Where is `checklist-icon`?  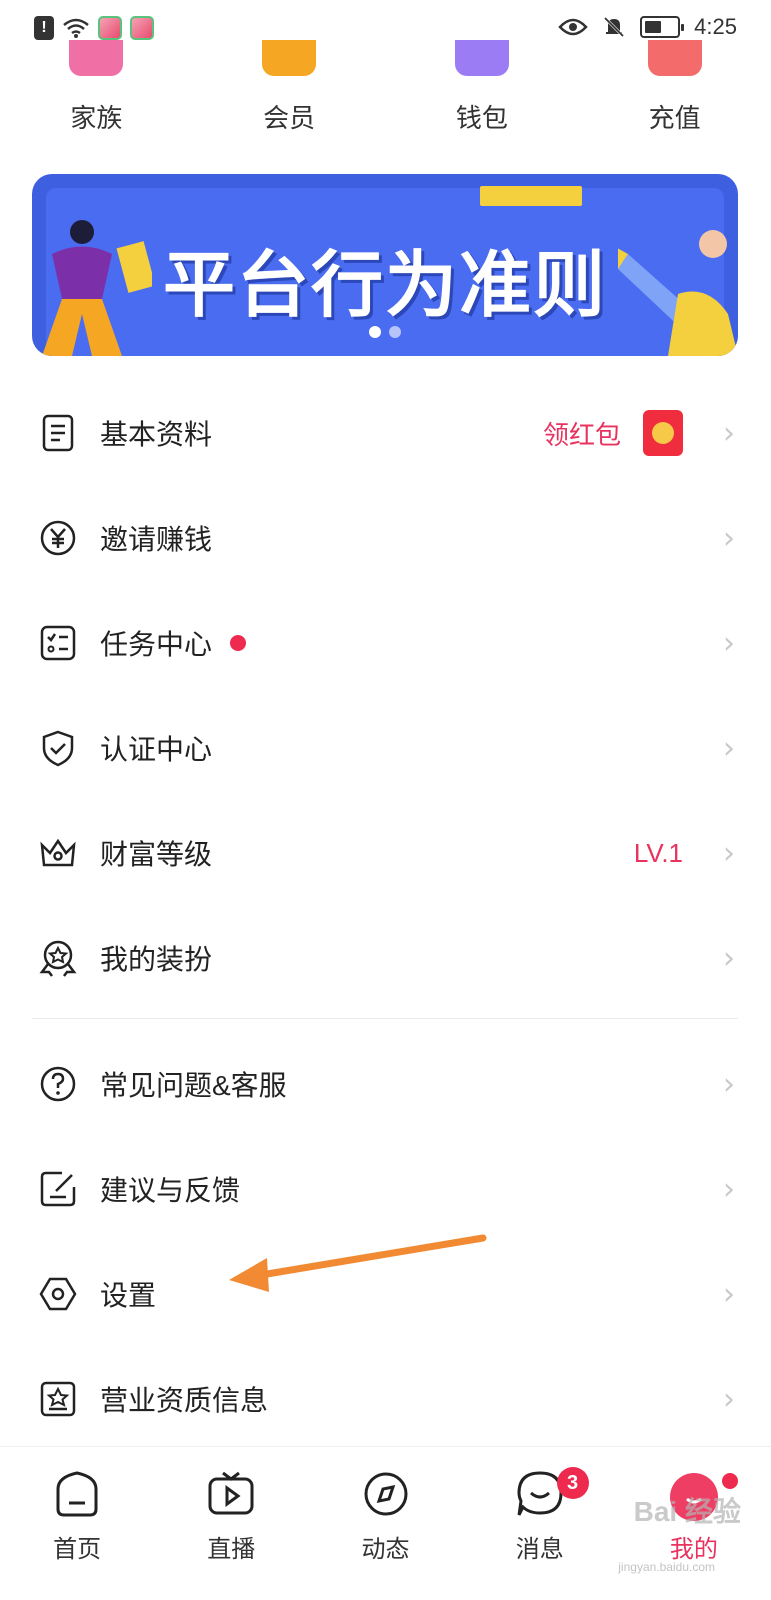
checklist-icon is located at coordinates (58, 643).